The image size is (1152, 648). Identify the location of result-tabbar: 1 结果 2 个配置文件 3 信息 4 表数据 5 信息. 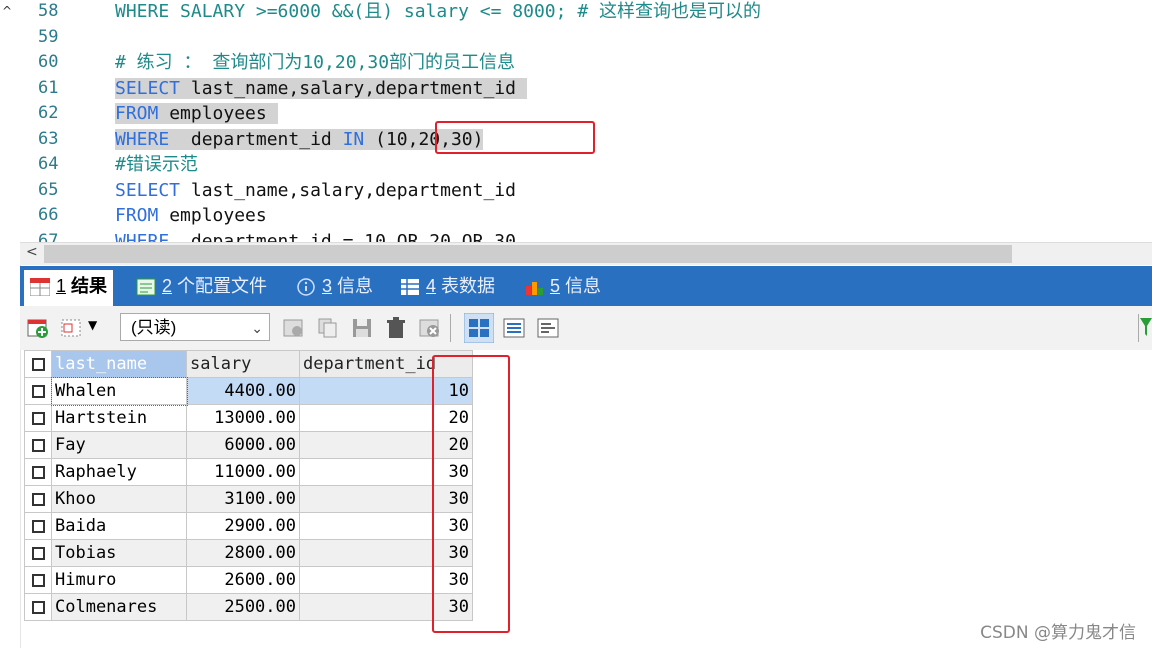
(586, 286).